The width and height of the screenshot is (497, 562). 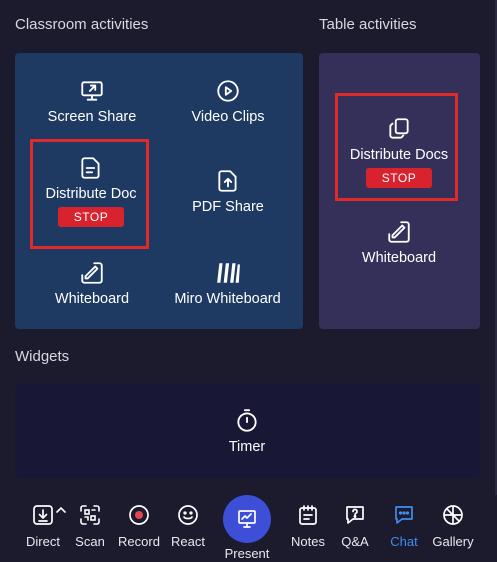 What do you see at coordinates (139, 515) in the screenshot?
I see `record-icon` at bounding box center [139, 515].